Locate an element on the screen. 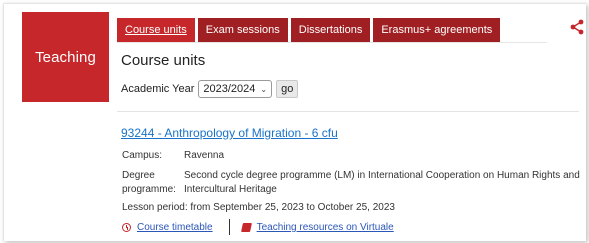 This screenshot has height=243, width=589. section-title: Teaching is located at coordinates (65, 57).